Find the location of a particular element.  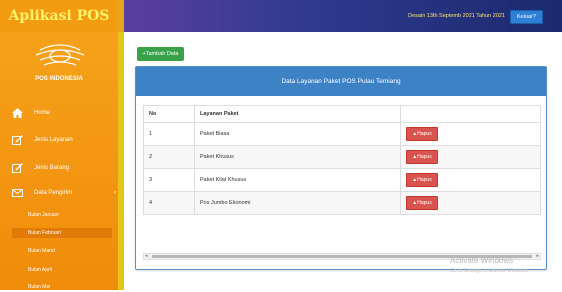

sidebar-subitem-februari: Bulan Februari is located at coordinates (62, 233).